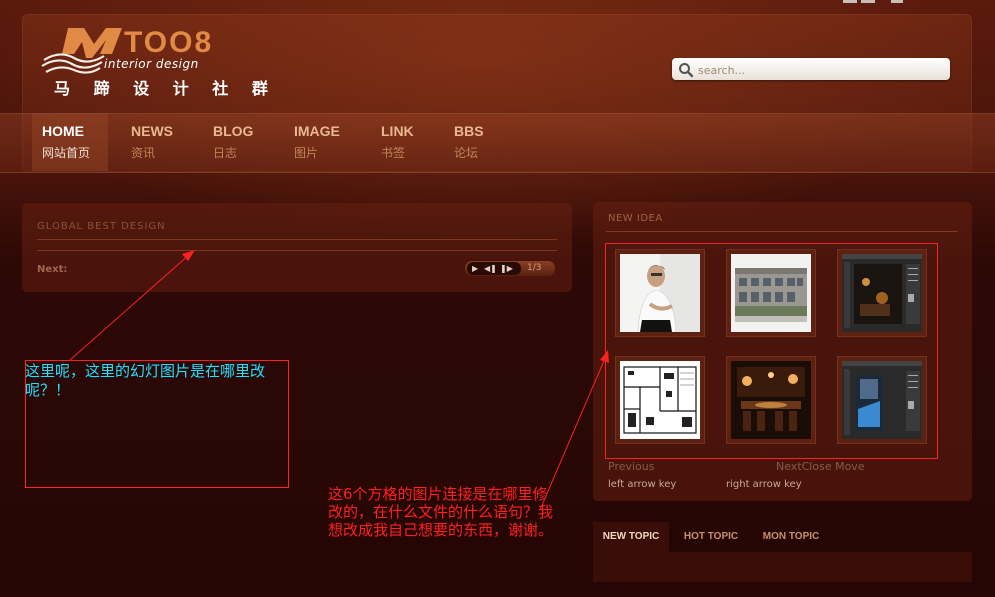  What do you see at coordinates (873, 1) in the screenshot?
I see `window-edge-marks` at bounding box center [873, 1].